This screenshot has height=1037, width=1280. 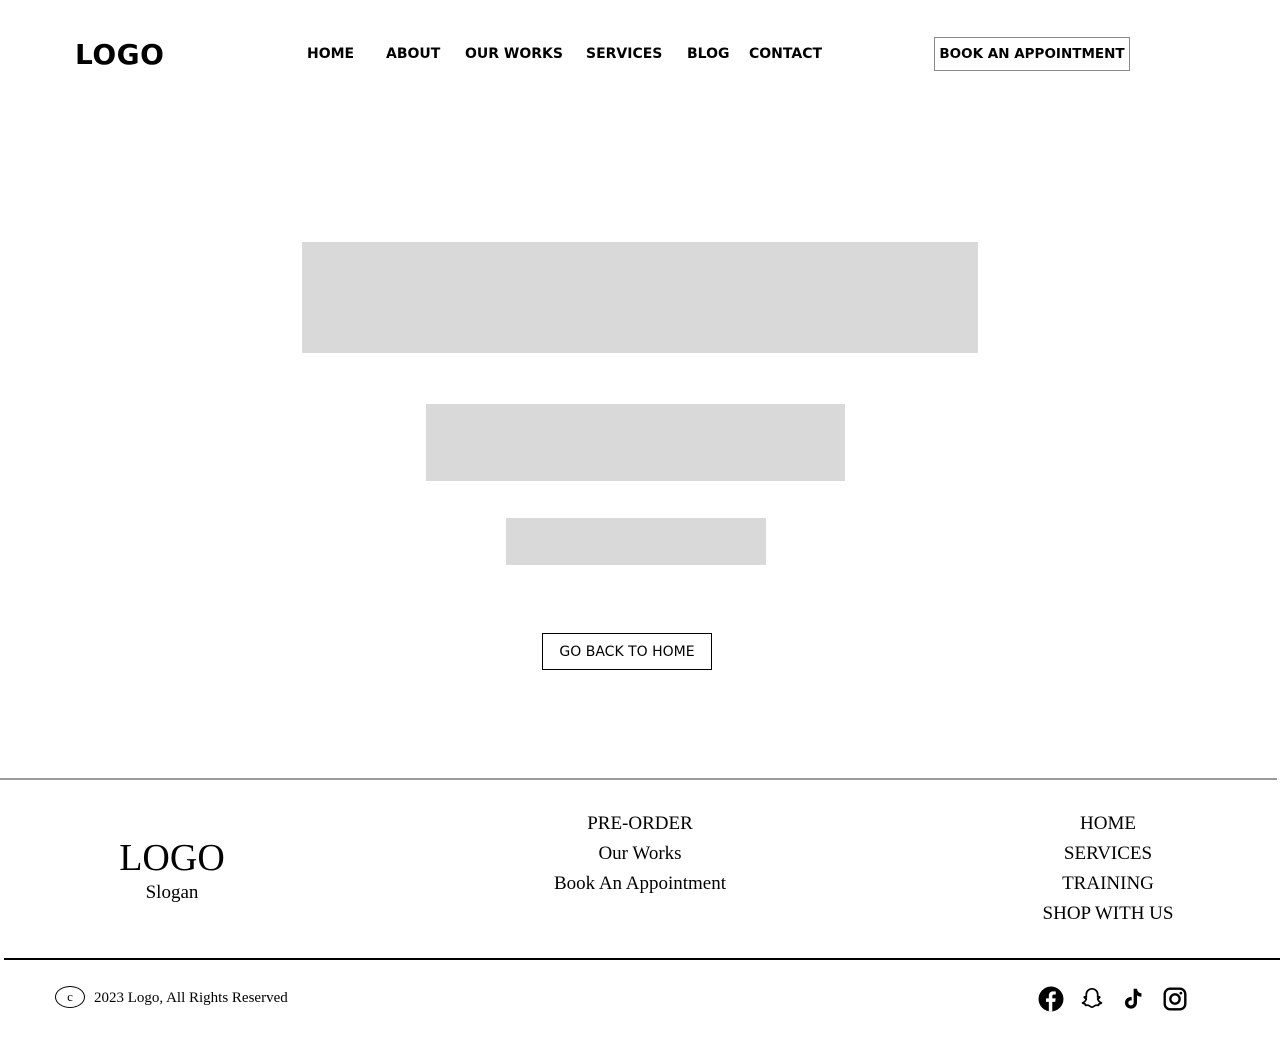 What do you see at coordinates (1108, 917) in the screenshot?
I see `footer-link-shop: SHOP WITH US` at bounding box center [1108, 917].